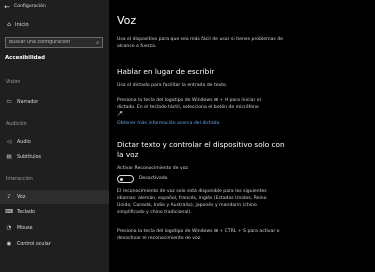 The width and height of the screenshot is (375, 272). I want to click on toggle-knob, so click(121, 179).